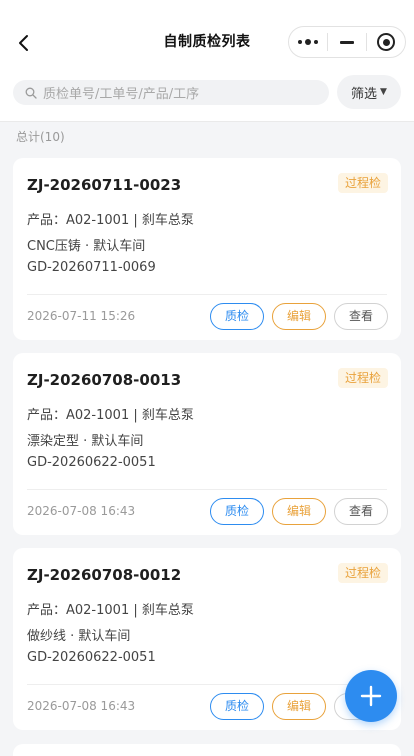 This screenshot has height=756, width=414. I want to click on more-dots-icon, so click(308, 42).